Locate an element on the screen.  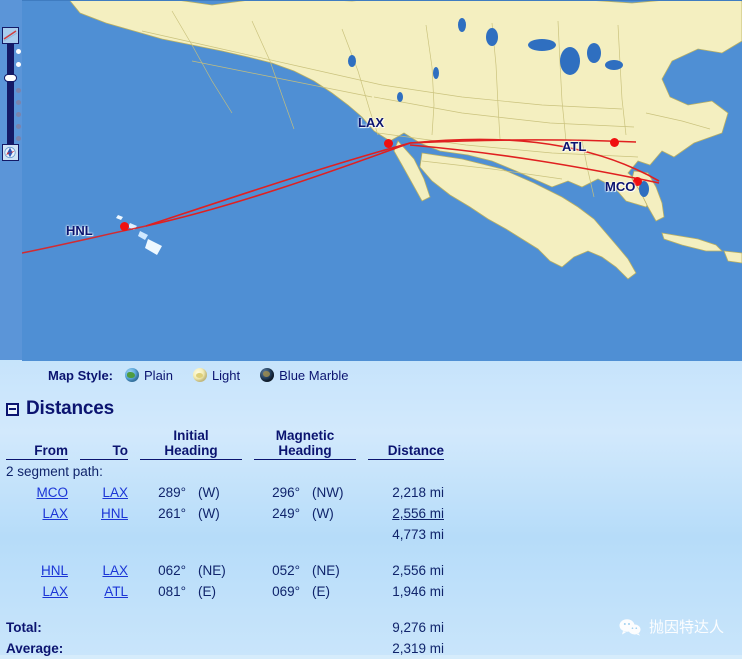
cell-initial-heading: 081° is located at coordinates (172, 591).